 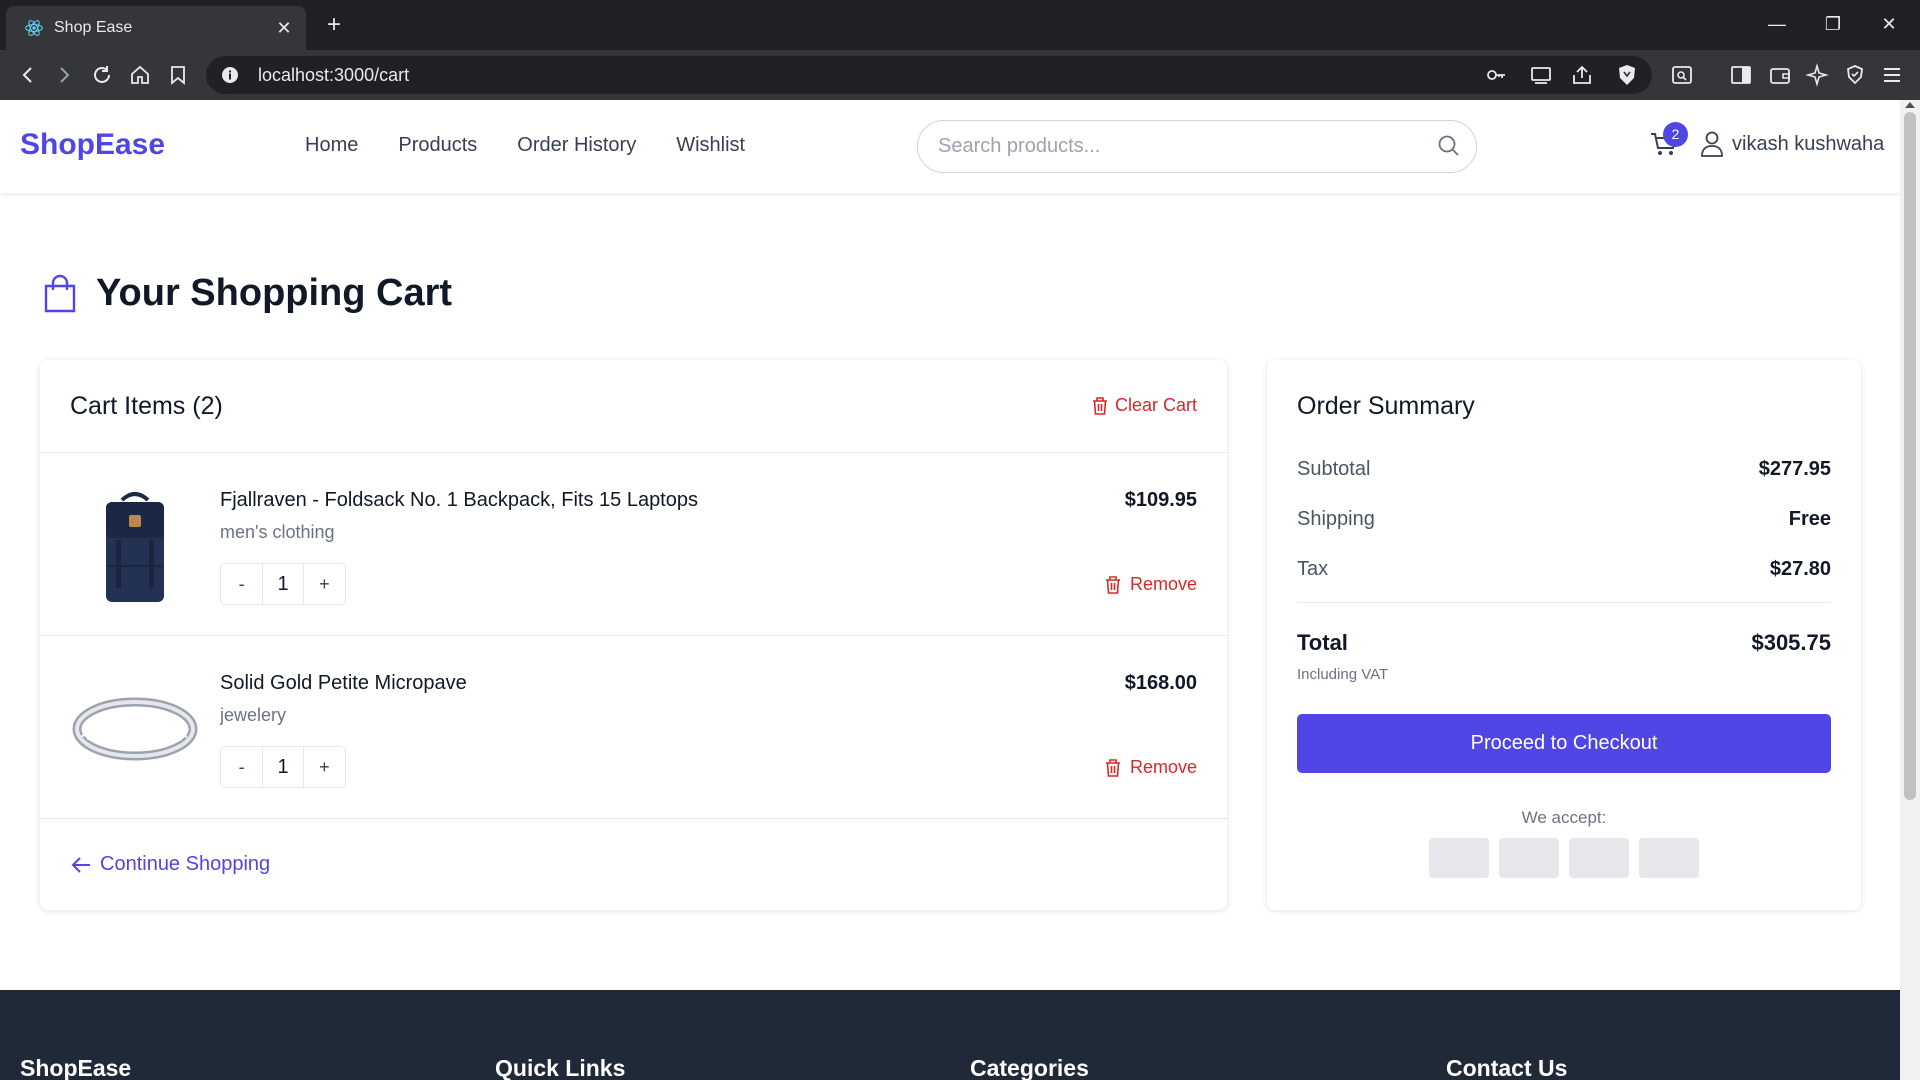 What do you see at coordinates (1791, 642) in the screenshot?
I see `total-value: $305.75` at bounding box center [1791, 642].